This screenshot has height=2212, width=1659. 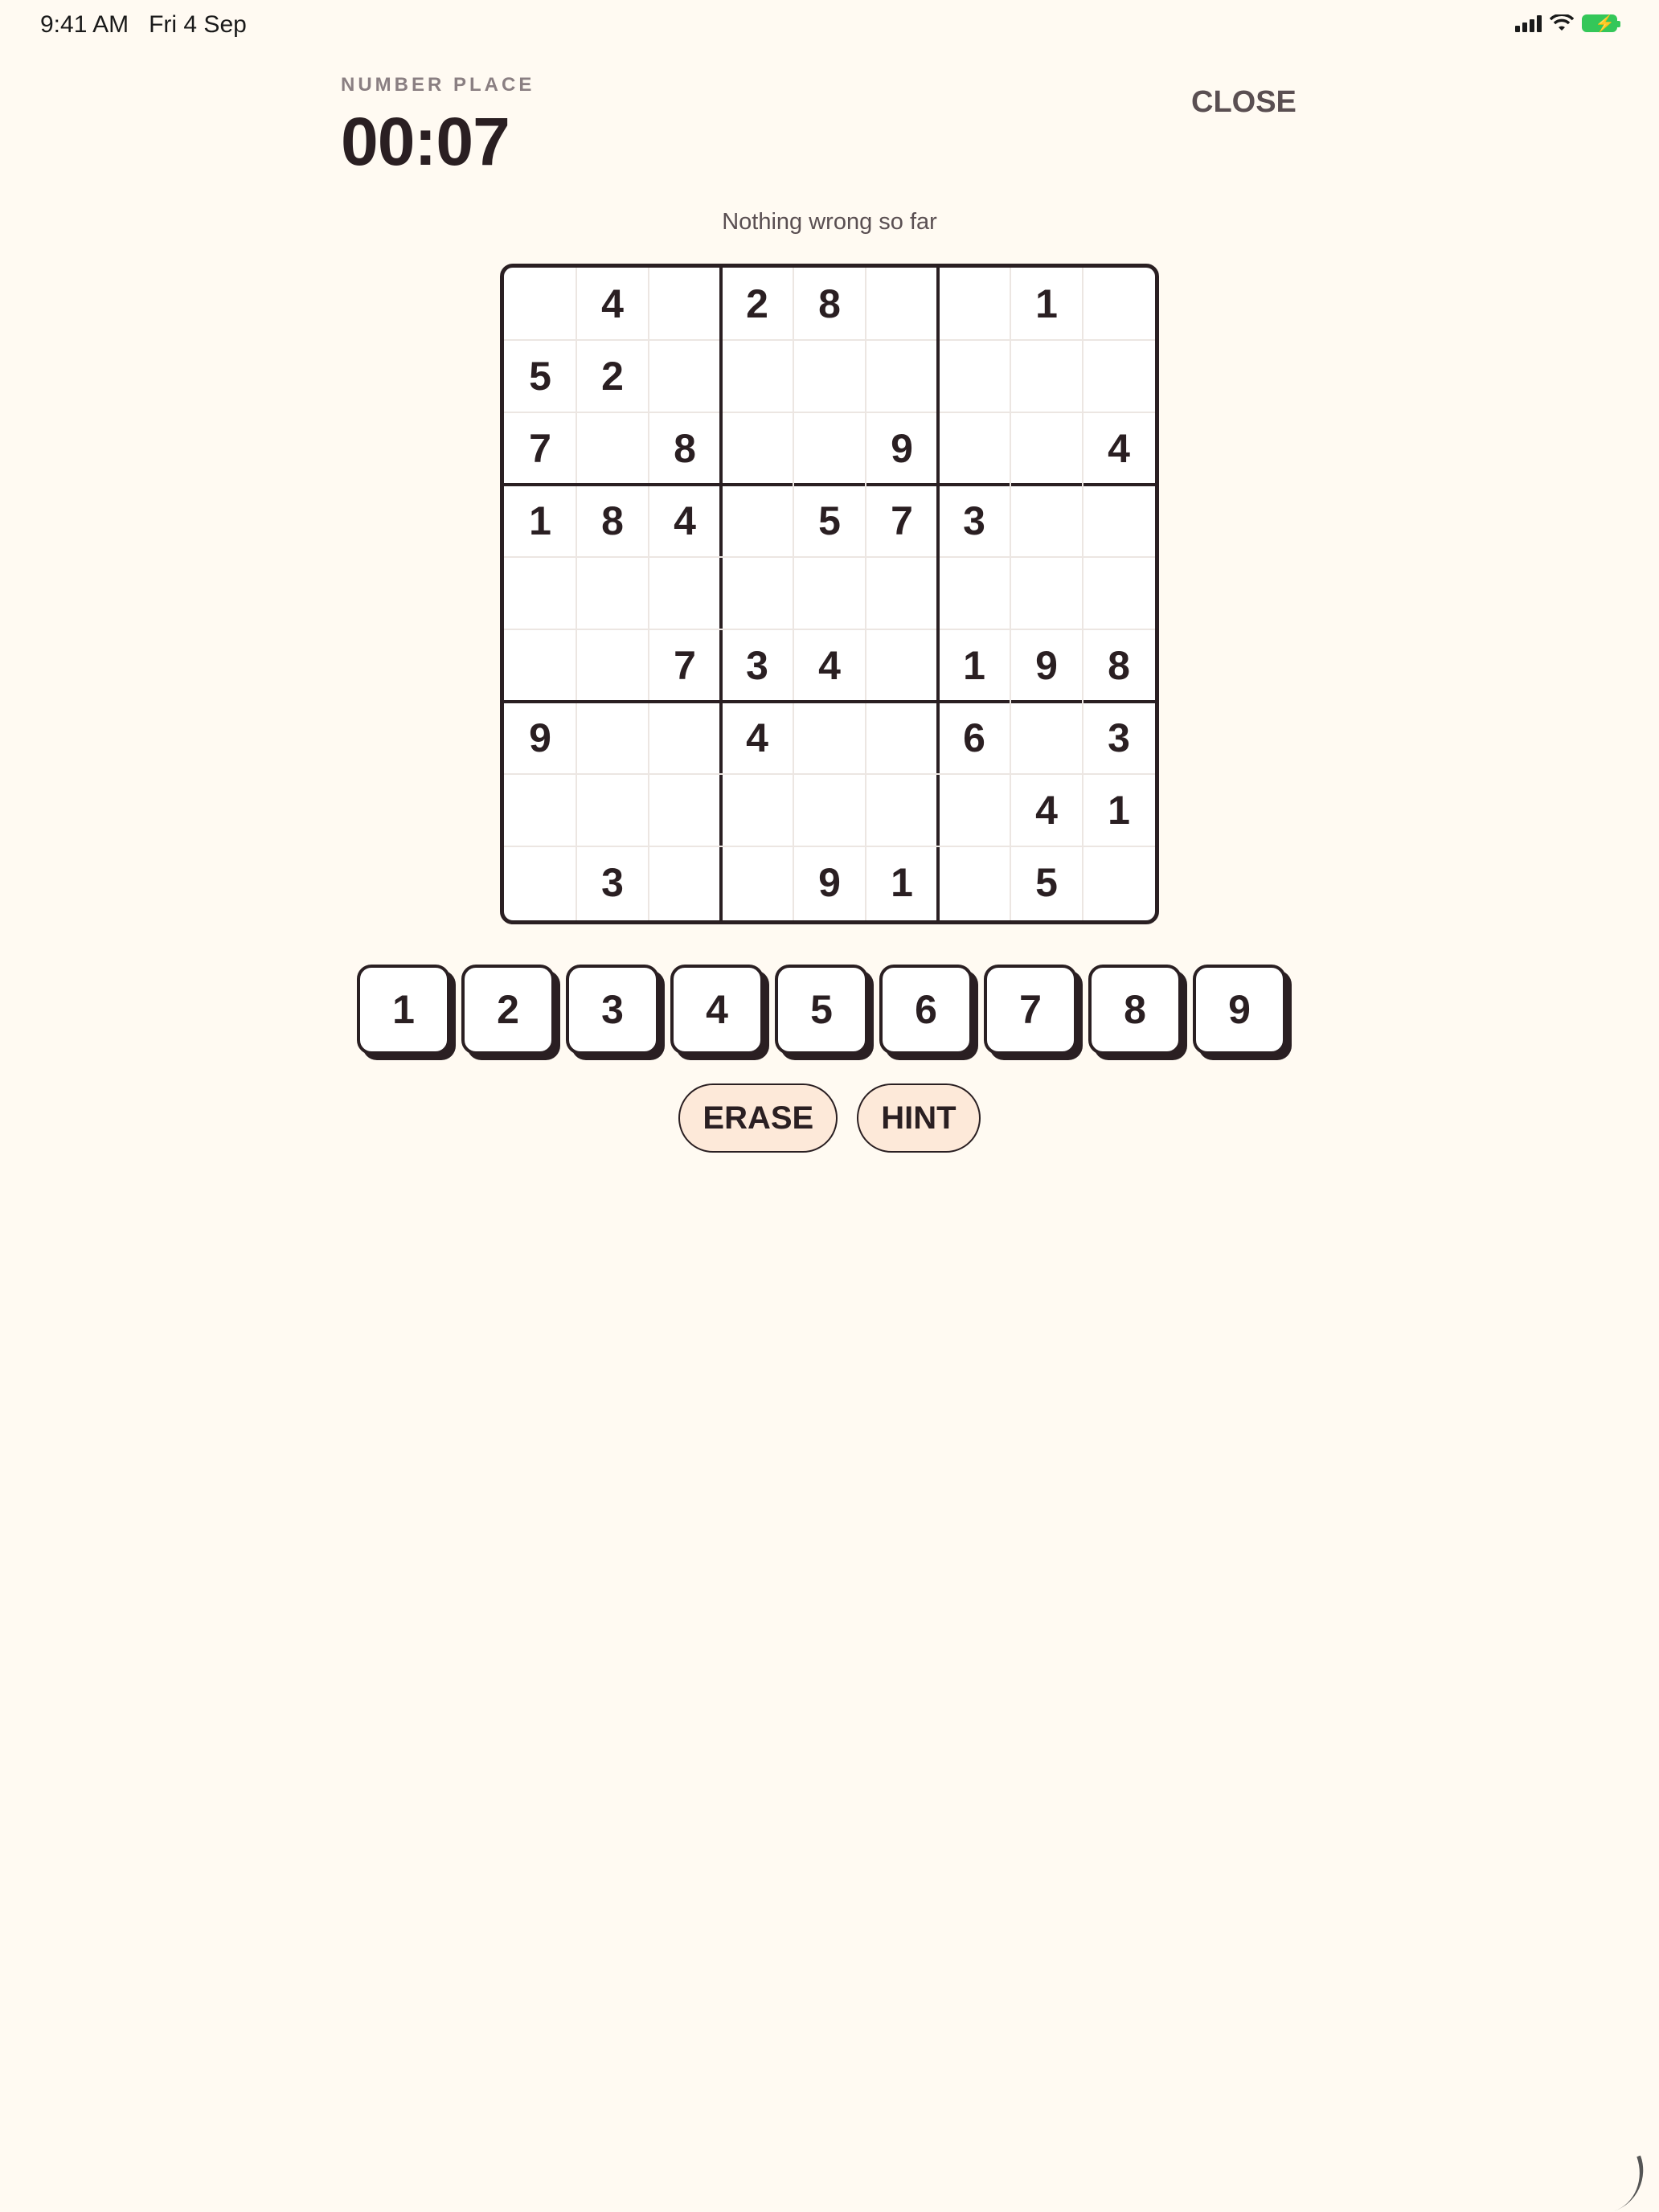 I want to click on erase-button: ERASE, so click(x=758, y=1118).